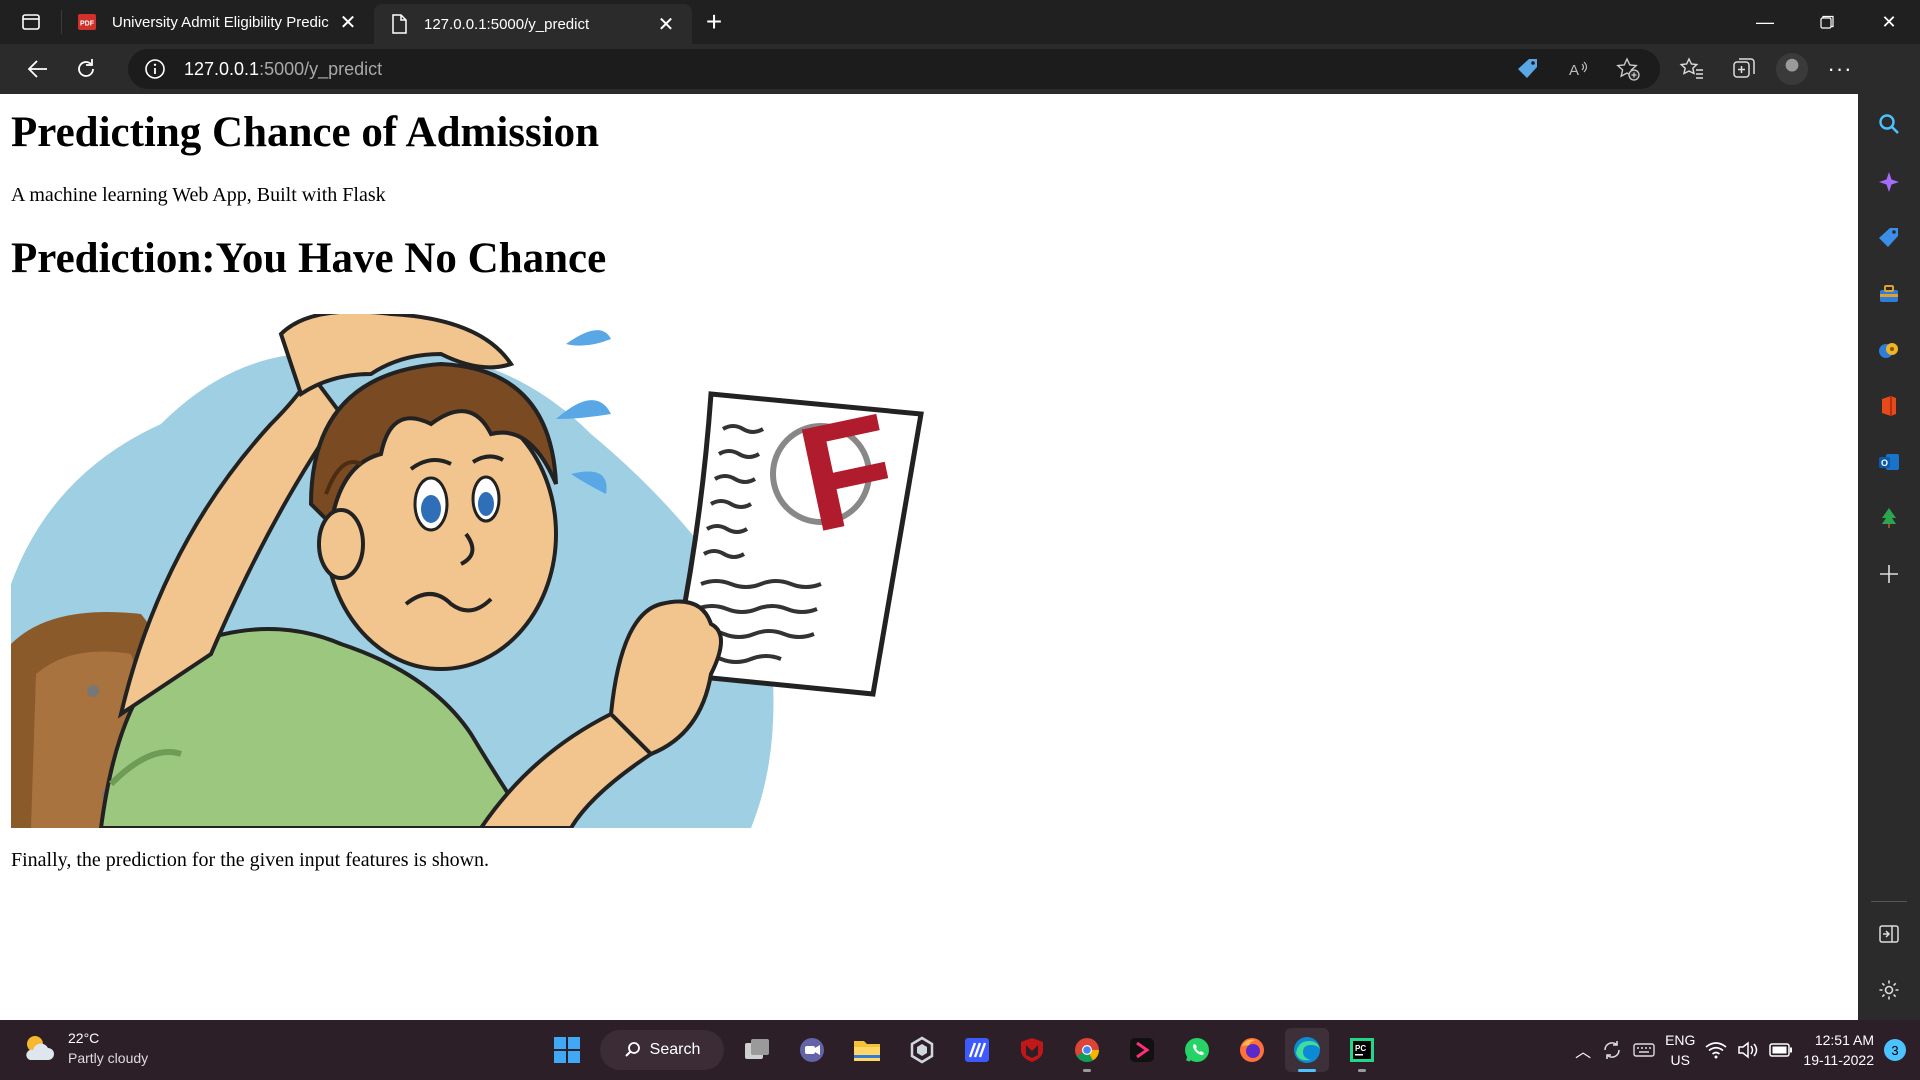 Image resolution: width=1920 pixels, height=1080 pixels. Describe the element at coordinates (399, 24) in the screenshot. I see `page-icon` at that location.